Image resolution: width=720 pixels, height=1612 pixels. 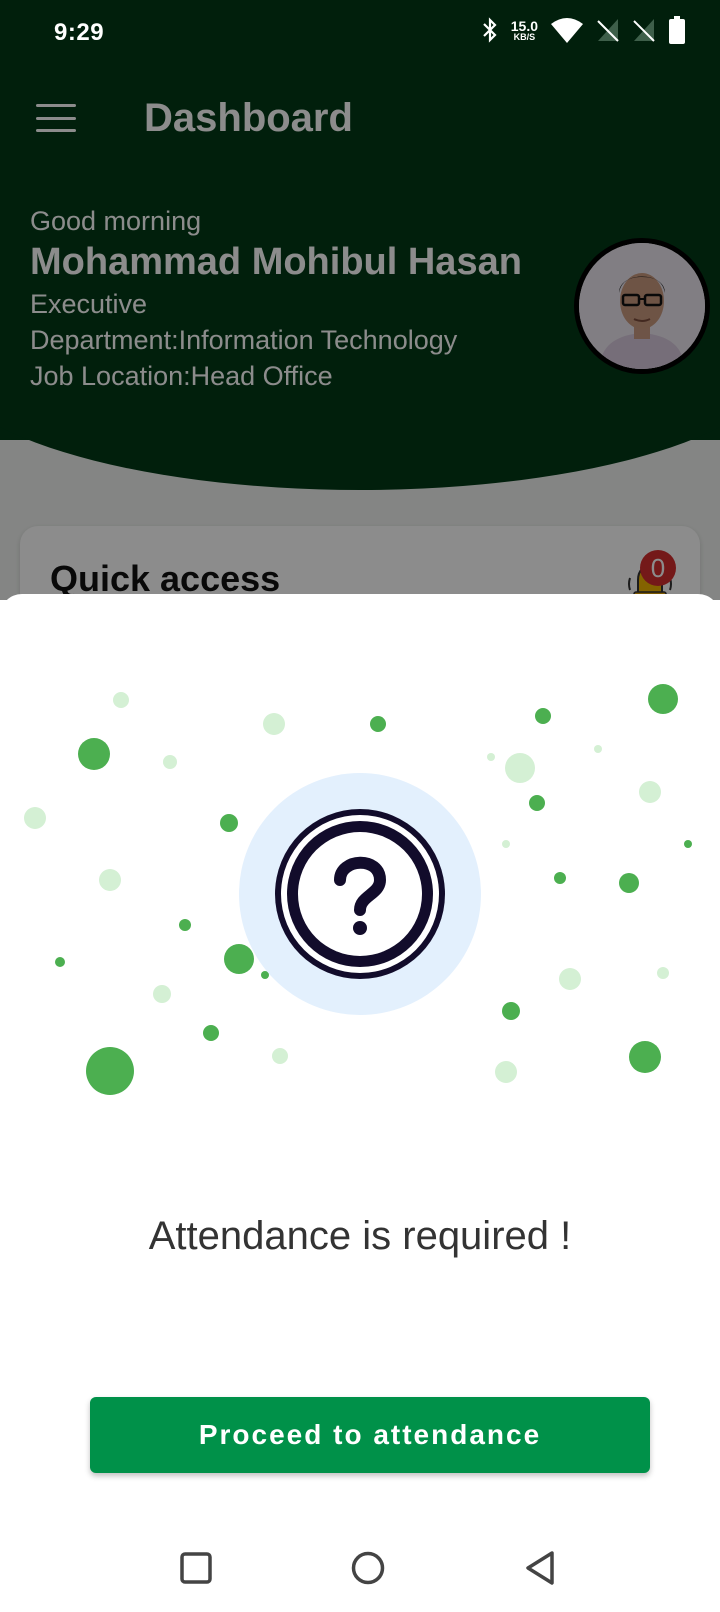 What do you see at coordinates (489, 30) in the screenshot?
I see `bluetooth-icon` at bounding box center [489, 30].